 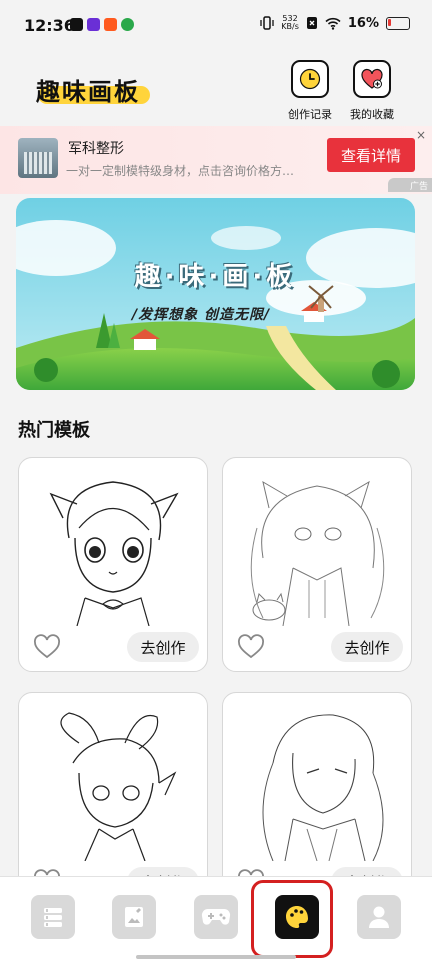 I want to click on selection-highlight, so click(x=292, y=919).